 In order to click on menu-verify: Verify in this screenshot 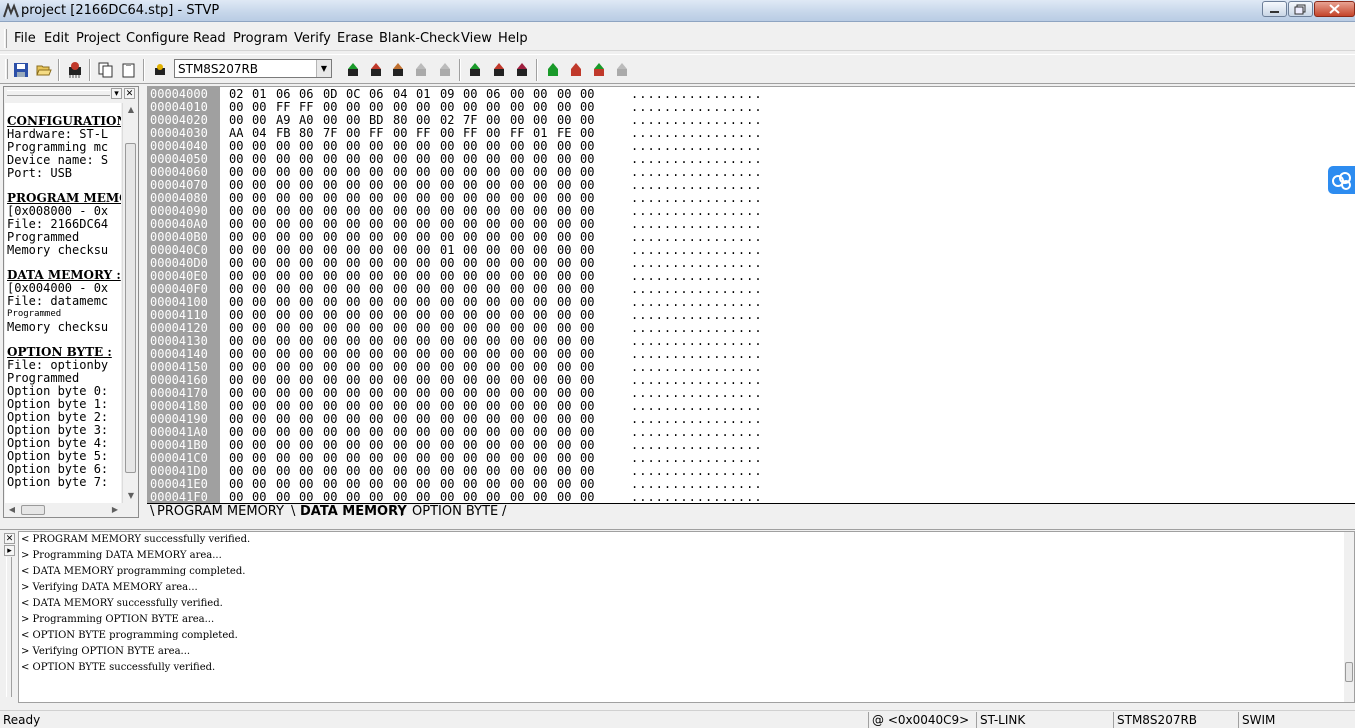, I will do `click(312, 38)`.